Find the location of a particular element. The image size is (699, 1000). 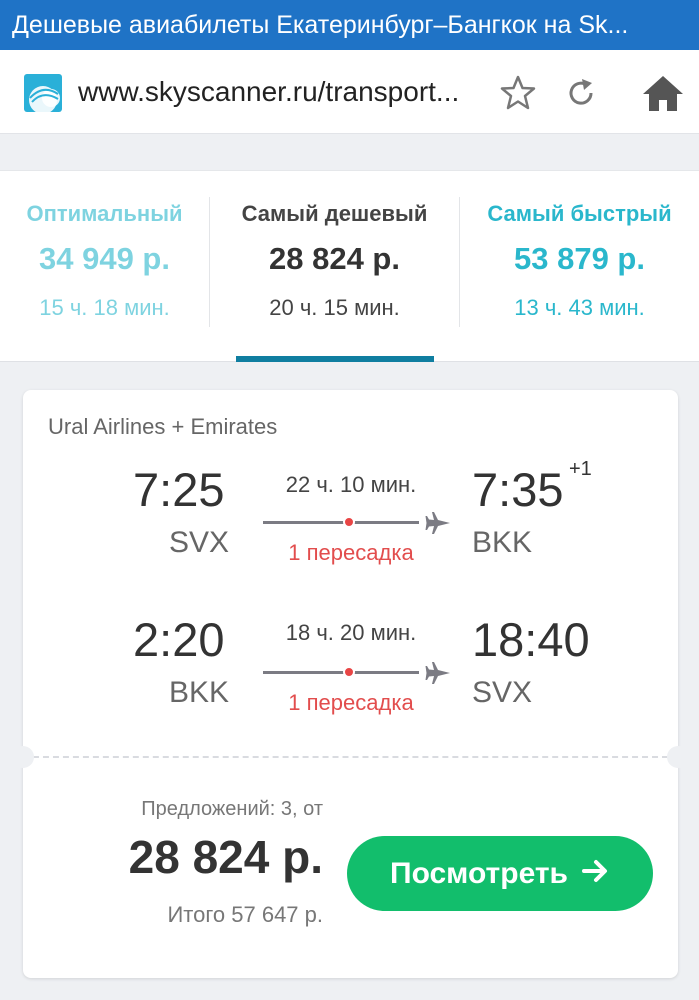

ticket-divider is located at coordinates (350, 757).